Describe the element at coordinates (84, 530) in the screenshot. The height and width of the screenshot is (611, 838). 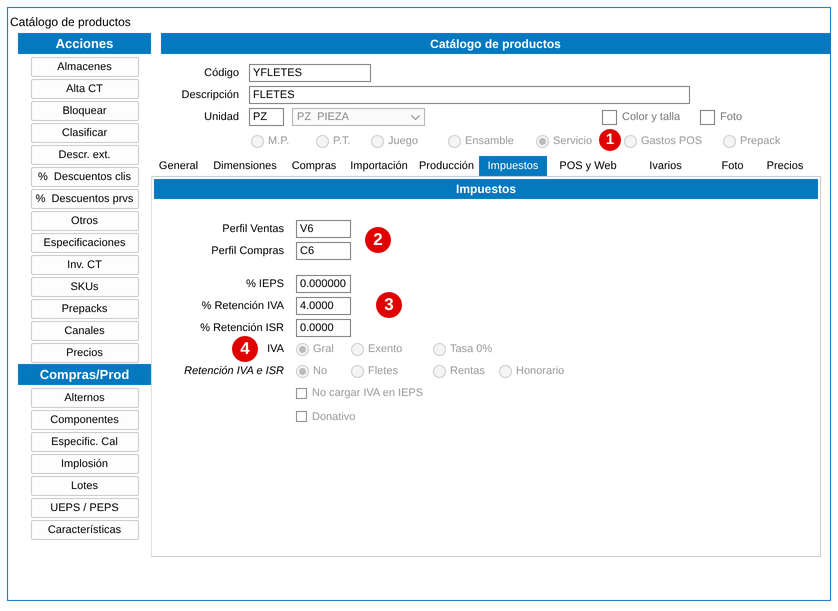
I see `action-button: Características` at that location.